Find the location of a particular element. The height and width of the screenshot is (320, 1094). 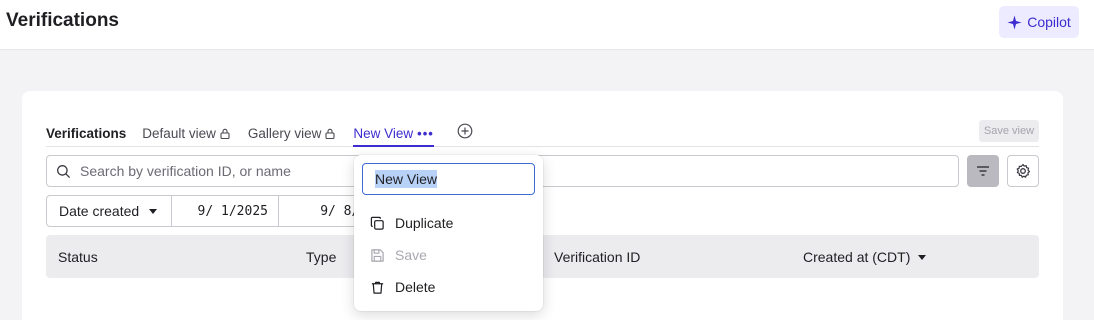

delete-view-item: Delete is located at coordinates (402, 287).